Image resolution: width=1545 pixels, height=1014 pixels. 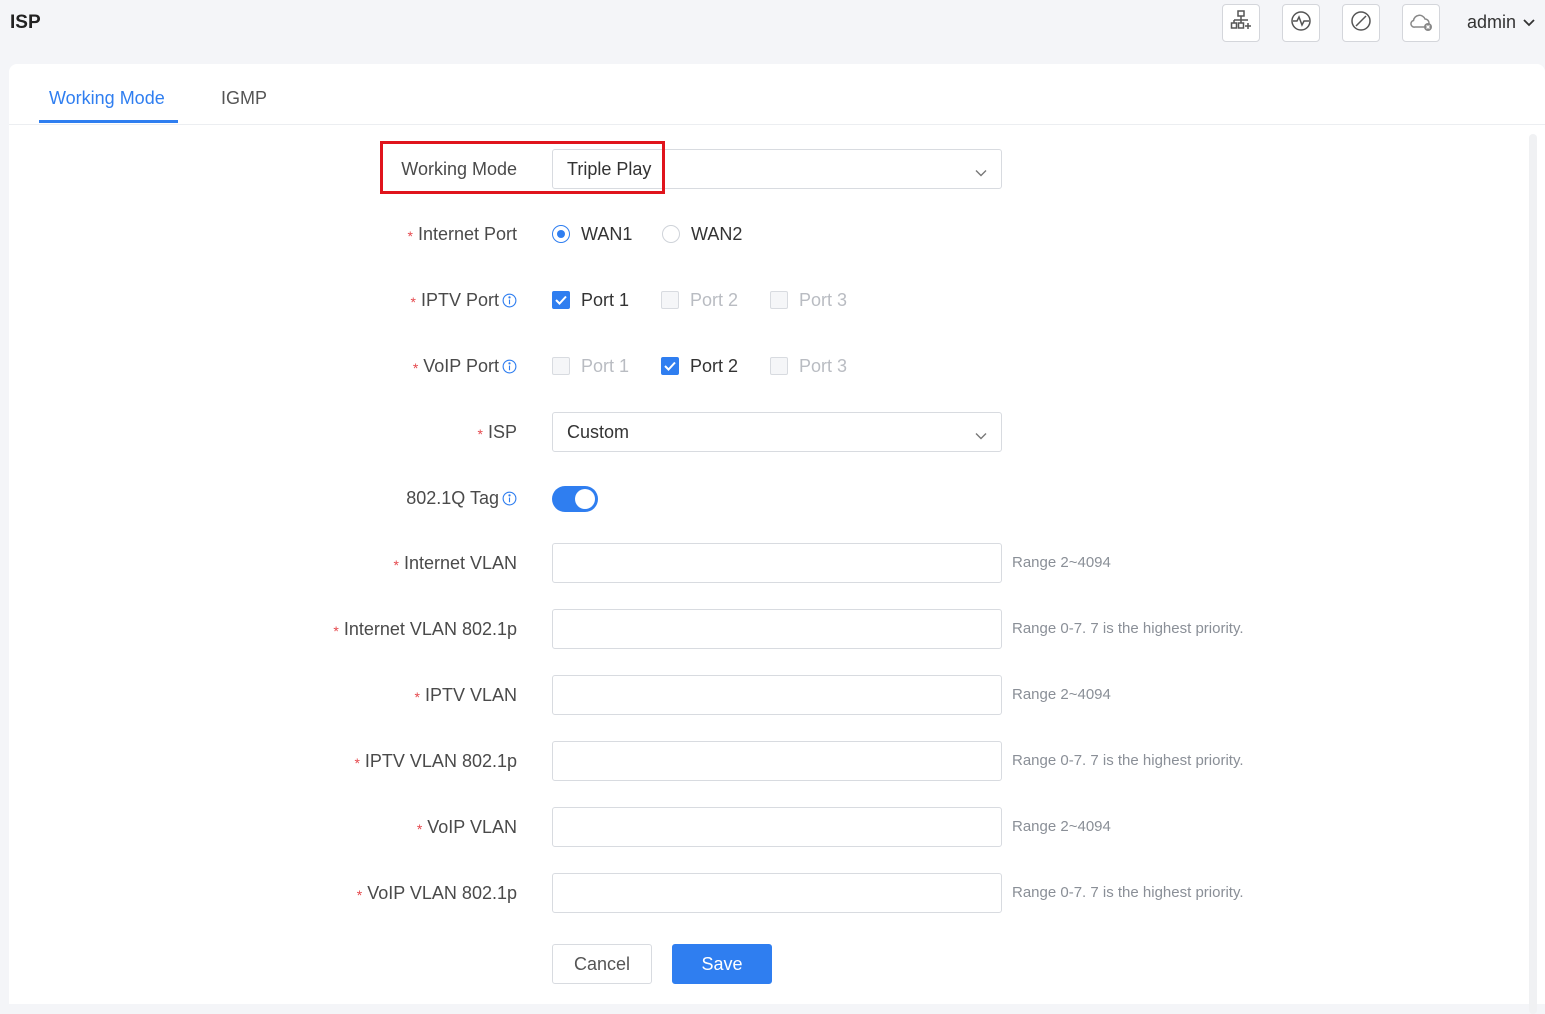 What do you see at coordinates (1061, 826) in the screenshot?
I see `voip-vlan-hint: Range 2~4094` at bounding box center [1061, 826].